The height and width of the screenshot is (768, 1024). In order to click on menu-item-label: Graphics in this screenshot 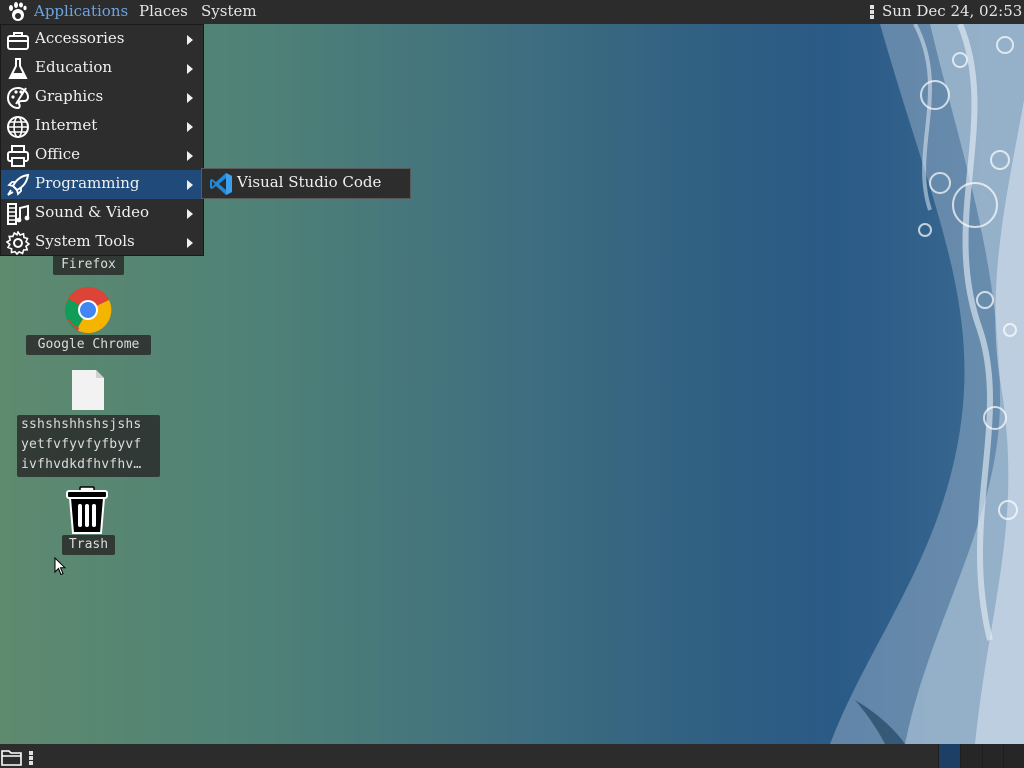, I will do `click(69, 96)`.